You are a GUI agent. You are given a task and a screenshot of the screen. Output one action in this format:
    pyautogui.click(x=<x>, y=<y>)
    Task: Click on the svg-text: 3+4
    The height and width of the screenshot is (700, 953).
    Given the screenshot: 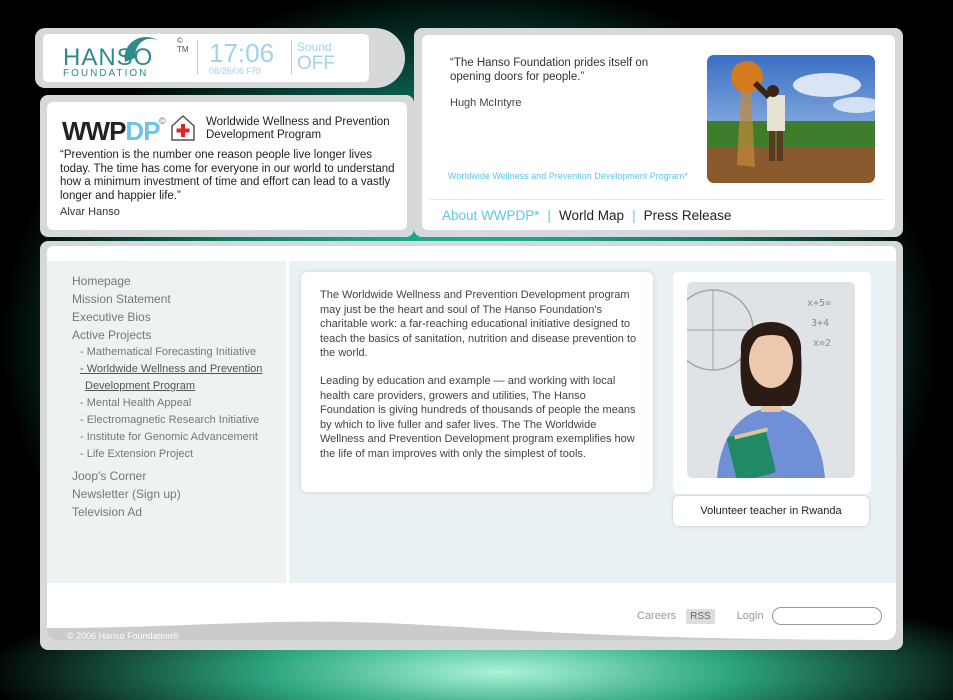 What is the action you would take?
    pyautogui.click(x=820, y=323)
    